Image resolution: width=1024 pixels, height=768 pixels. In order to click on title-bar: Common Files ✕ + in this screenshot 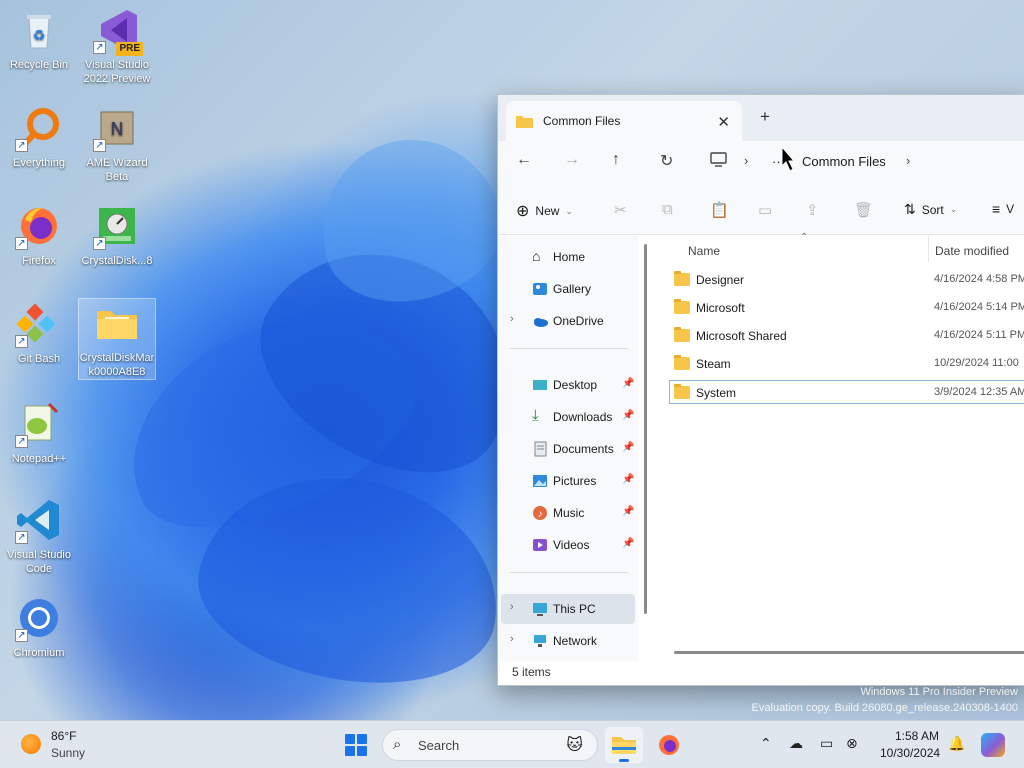, I will do `click(761, 118)`.